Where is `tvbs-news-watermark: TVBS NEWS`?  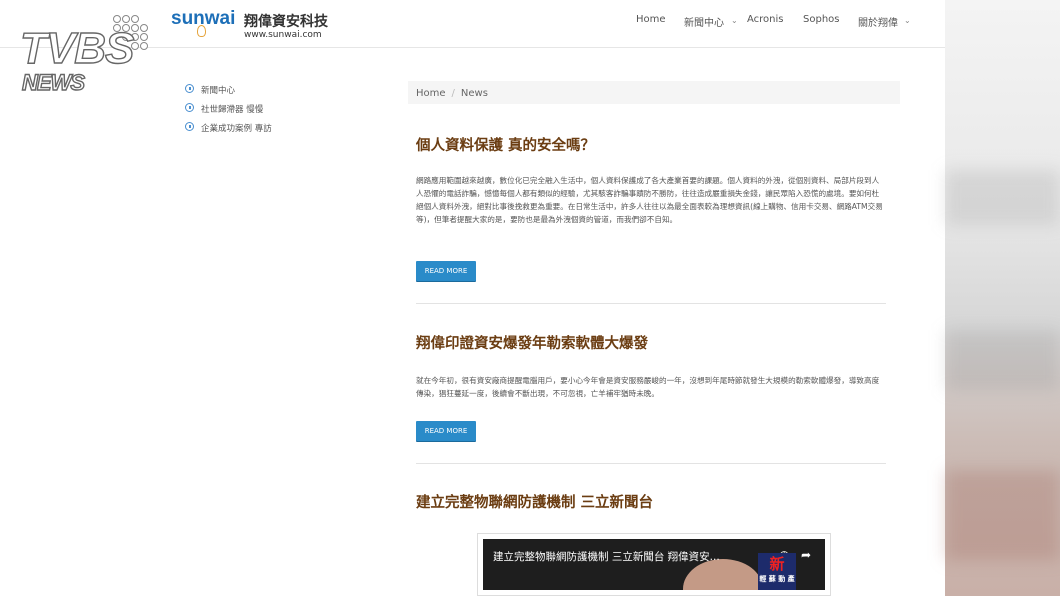
tvbs-news-watermark: TVBS NEWS is located at coordinates (93, 55).